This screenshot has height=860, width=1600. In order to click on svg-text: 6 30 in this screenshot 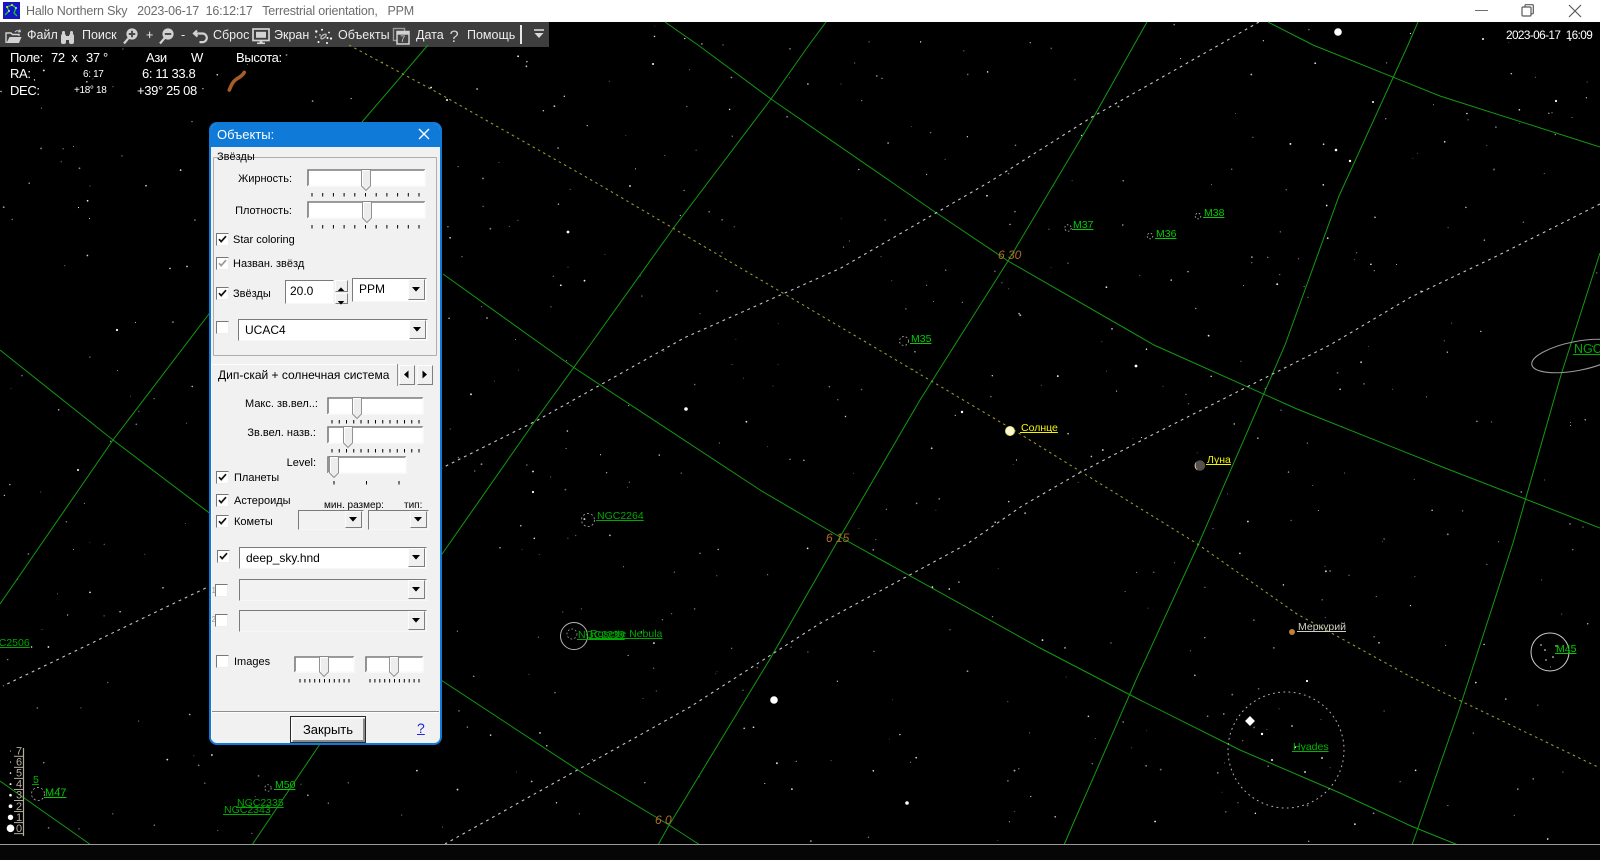, I will do `click(1010, 255)`.